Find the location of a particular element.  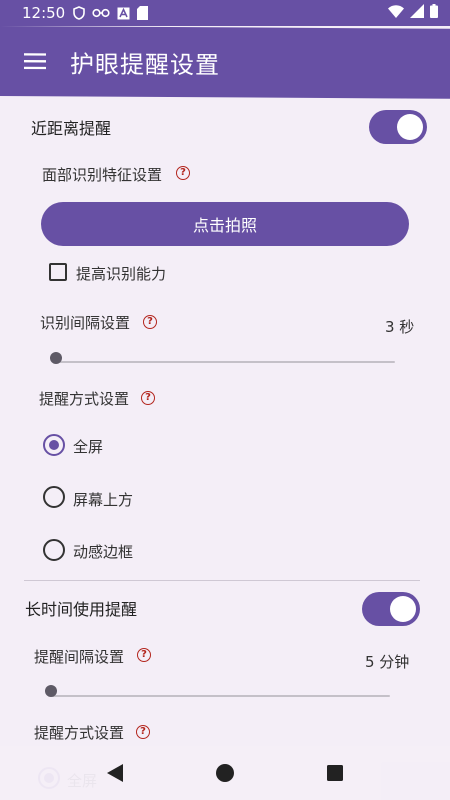

battery-icon is located at coordinates (434, 13).